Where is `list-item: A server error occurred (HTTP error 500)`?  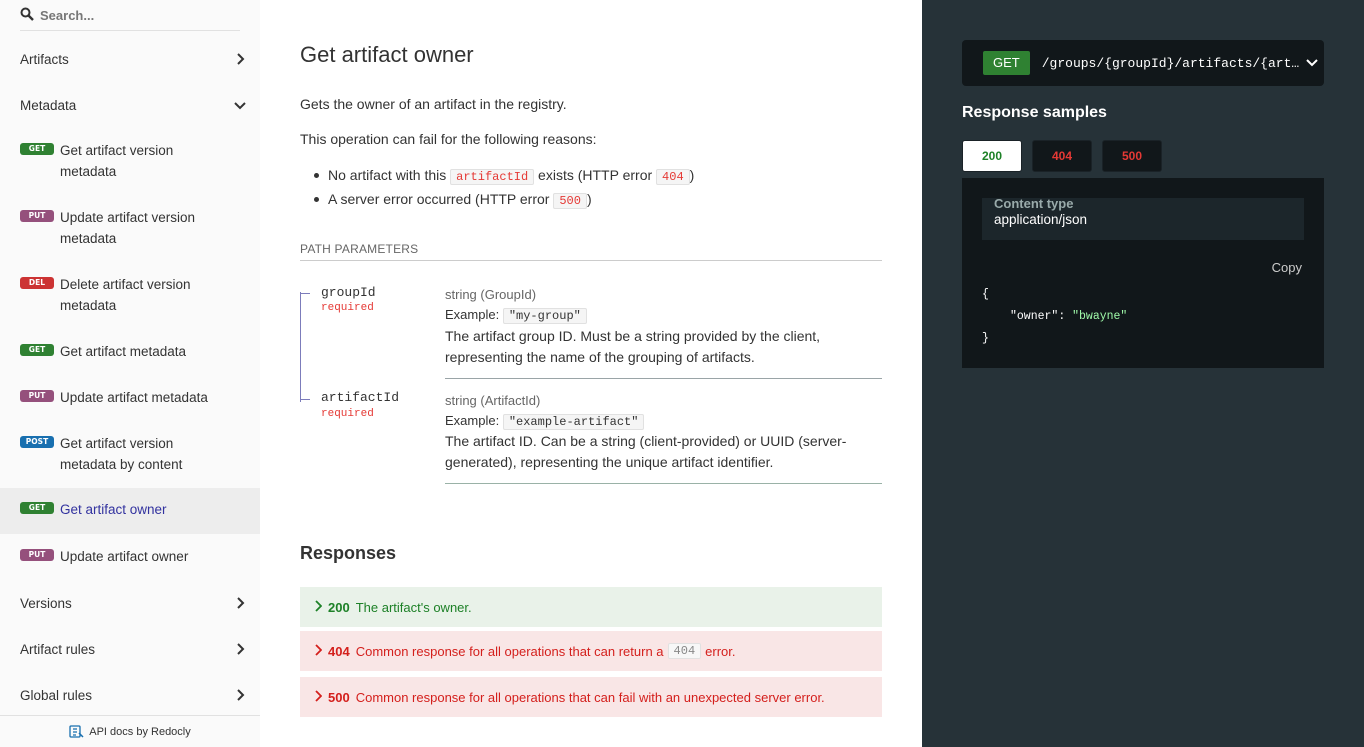
list-item: A server error occurred (HTTP error 500) is located at coordinates (504, 200).